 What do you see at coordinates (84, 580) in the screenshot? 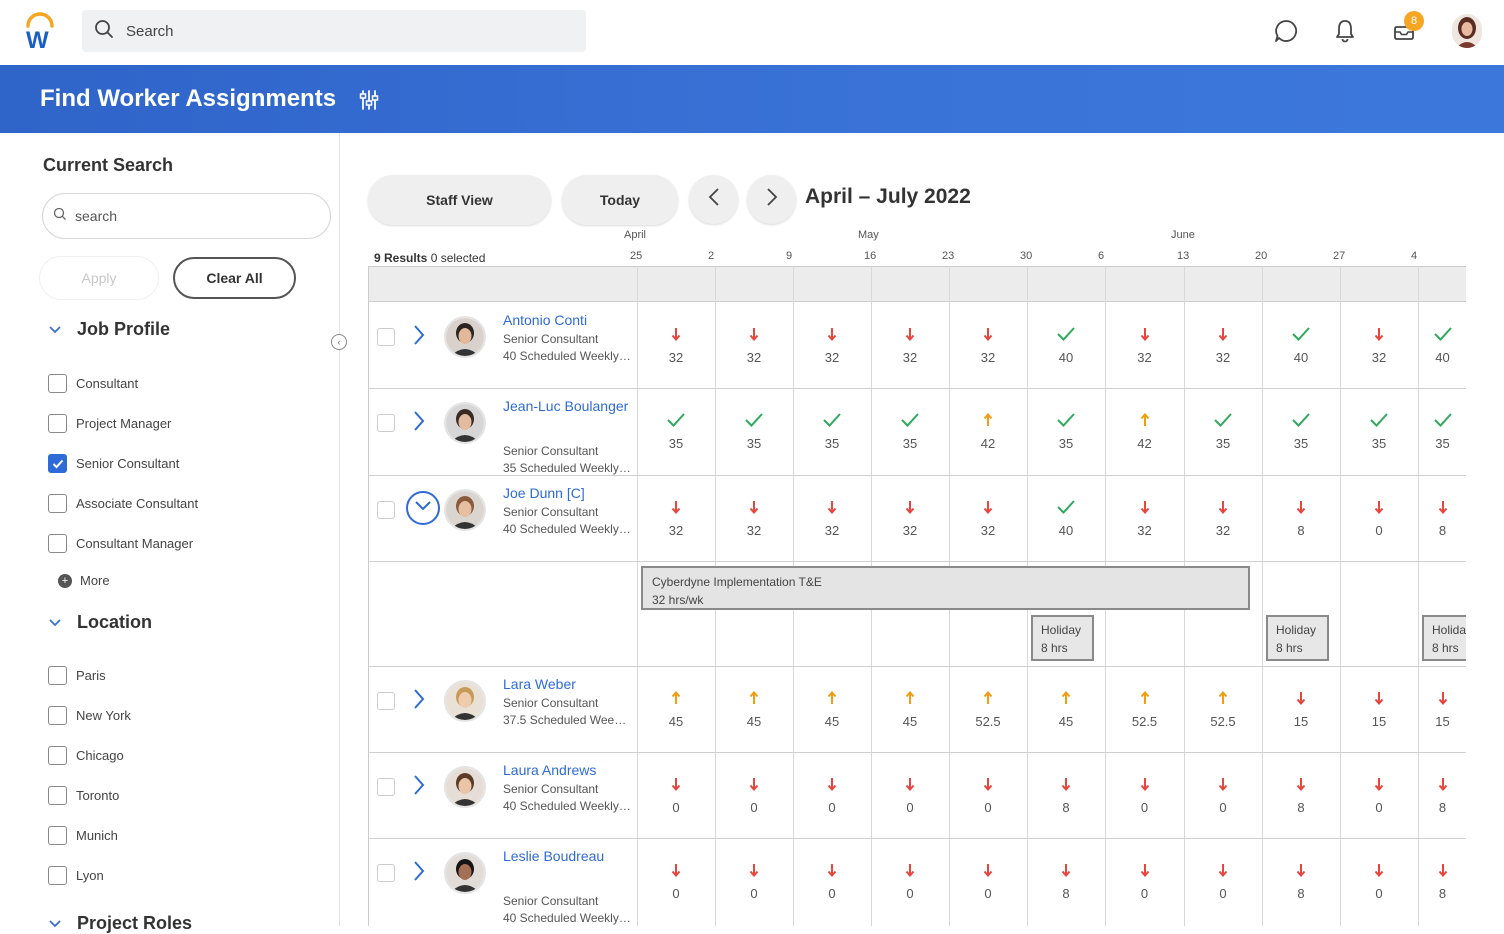
I see `more-link: + More` at bounding box center [84, 580].